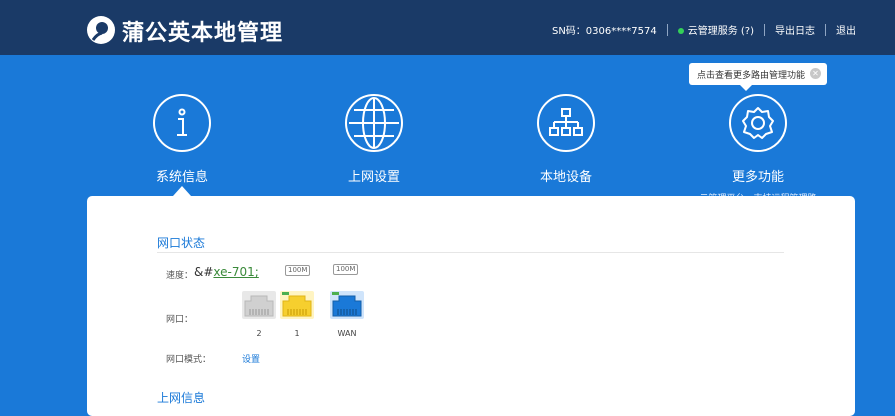 This screenshot has height=416, width=895. I want to click on gear-icon, so click(758, 123).